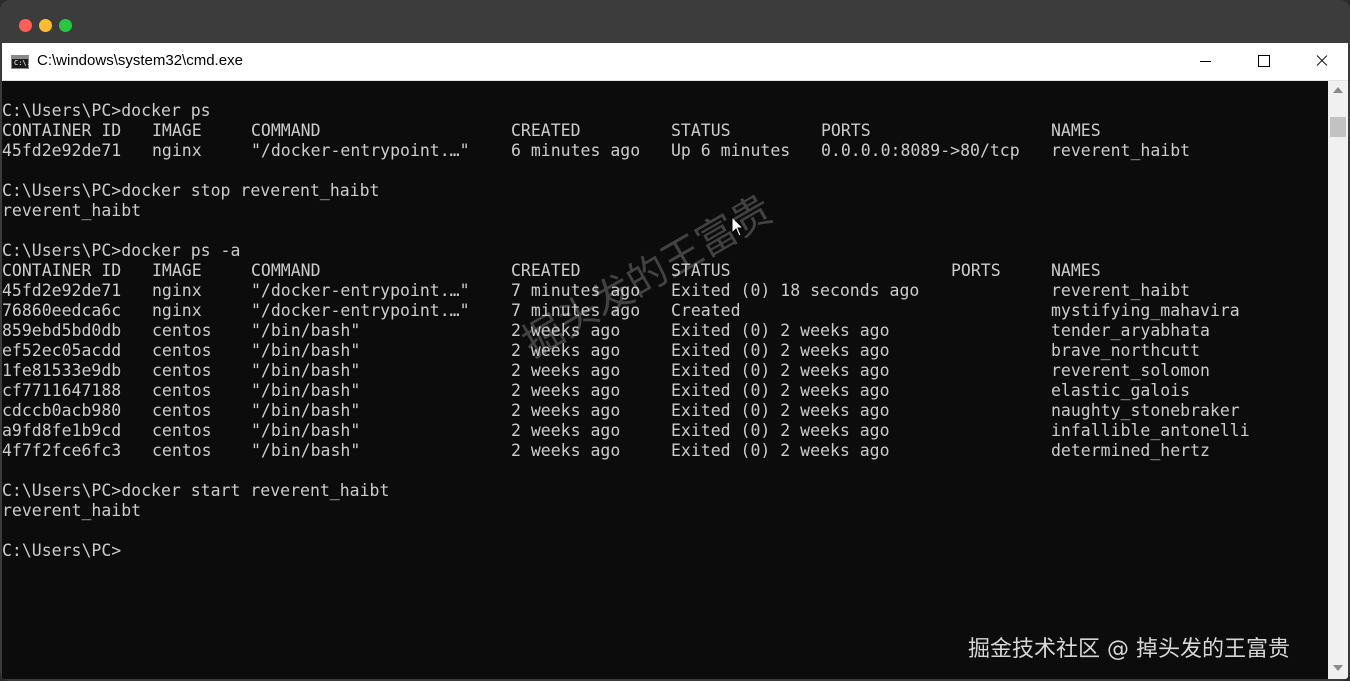 This screenshot has height=681, width=1350. I want to click on scrollbar-thumb, so click(1338, 127).